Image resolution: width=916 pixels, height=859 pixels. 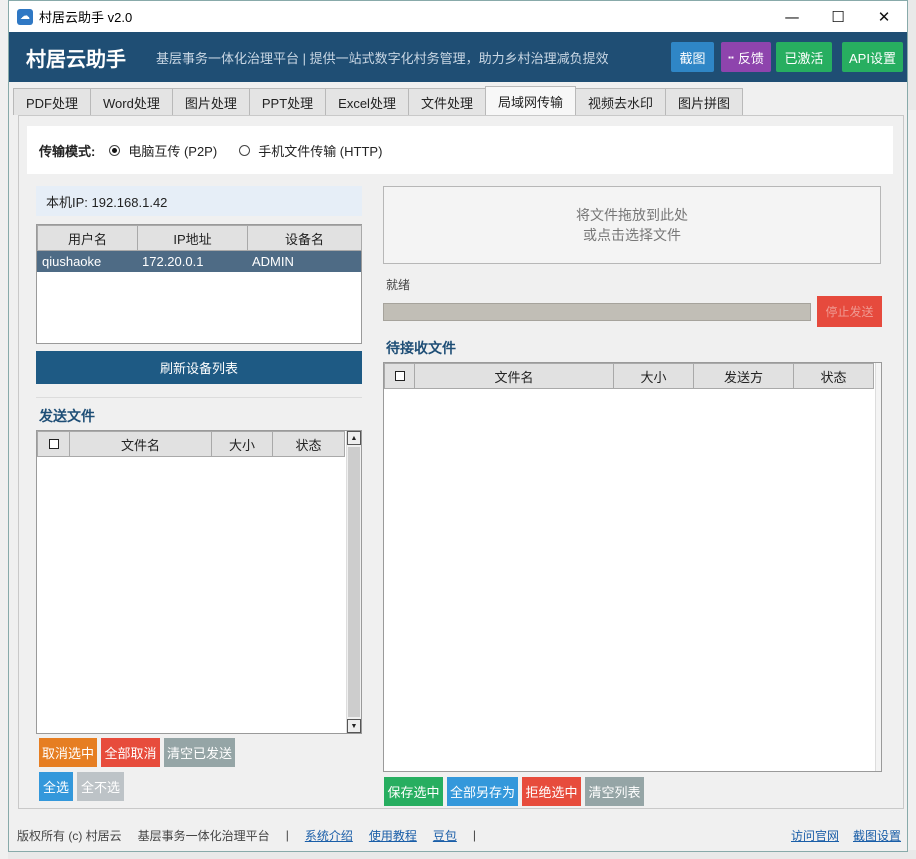 I want to click on save-all-button: 全部另存为, so click(x=482, y=791).